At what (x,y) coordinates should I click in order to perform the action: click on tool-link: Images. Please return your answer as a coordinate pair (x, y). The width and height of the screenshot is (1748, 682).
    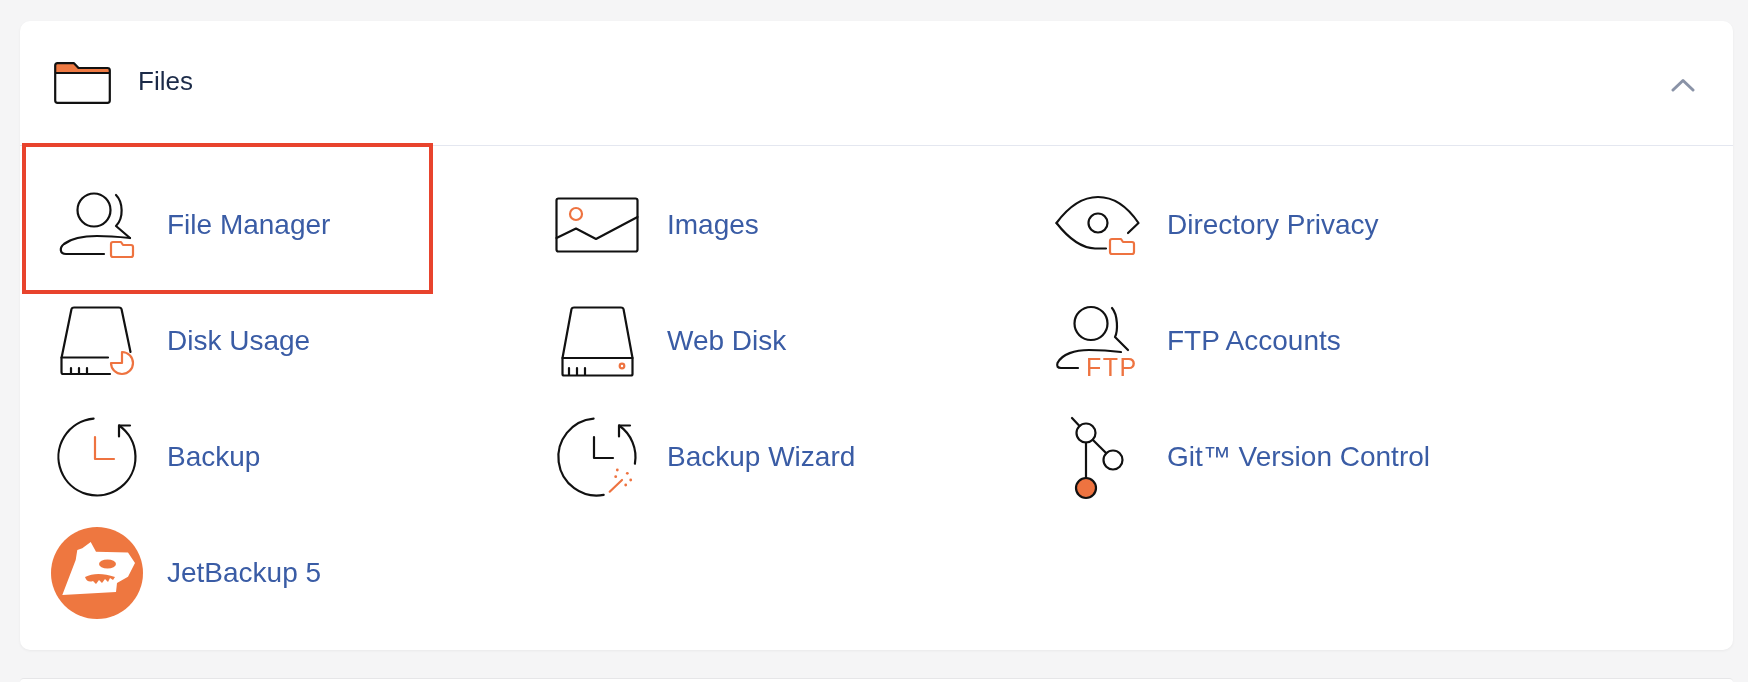
    Looking at the image, I should click on (654, 225).